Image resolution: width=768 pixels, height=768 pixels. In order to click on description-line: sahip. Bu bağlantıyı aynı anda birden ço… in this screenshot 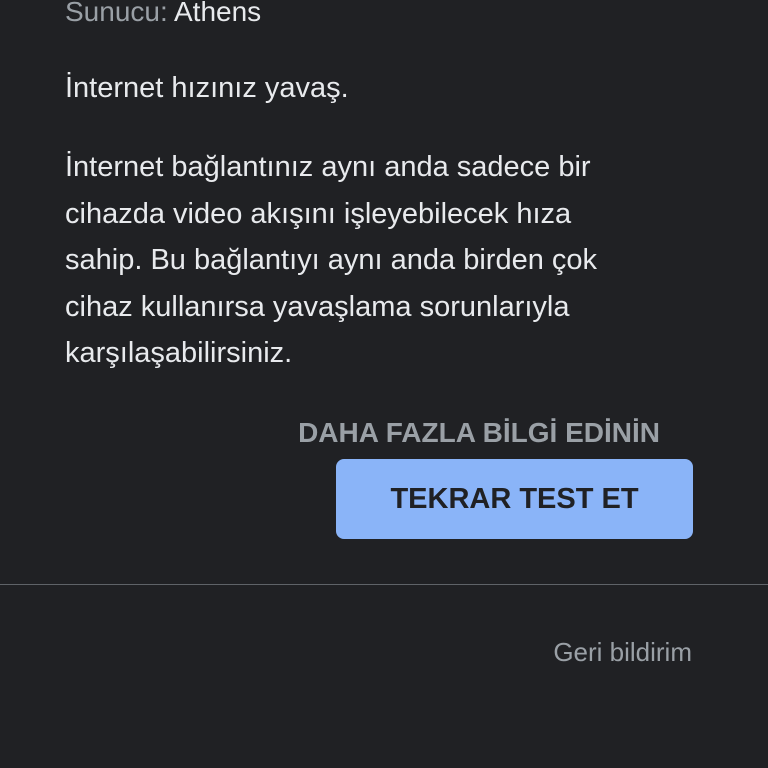, I will do `click(331, 260)`.